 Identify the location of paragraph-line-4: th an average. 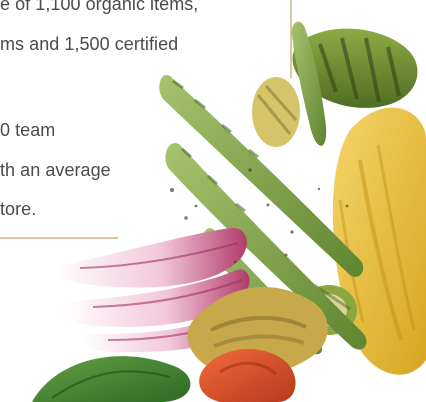
(55, 170).